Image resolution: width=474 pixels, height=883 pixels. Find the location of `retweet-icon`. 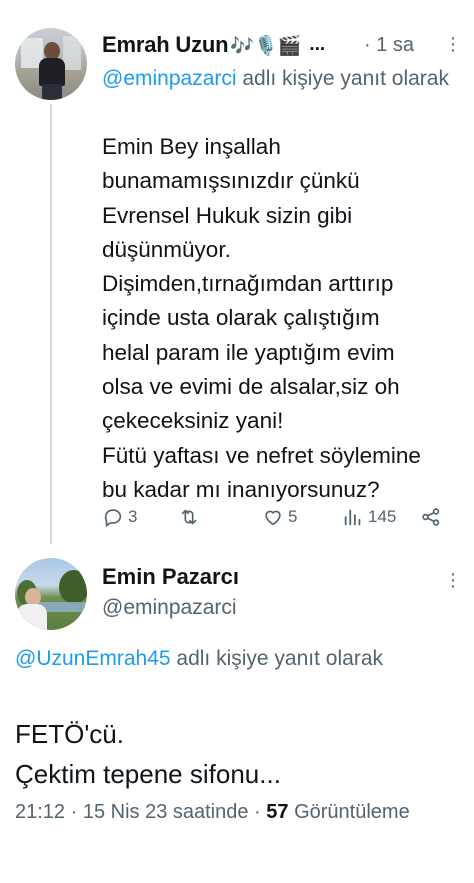

retweet-icon is located at coordinates (189, 517).